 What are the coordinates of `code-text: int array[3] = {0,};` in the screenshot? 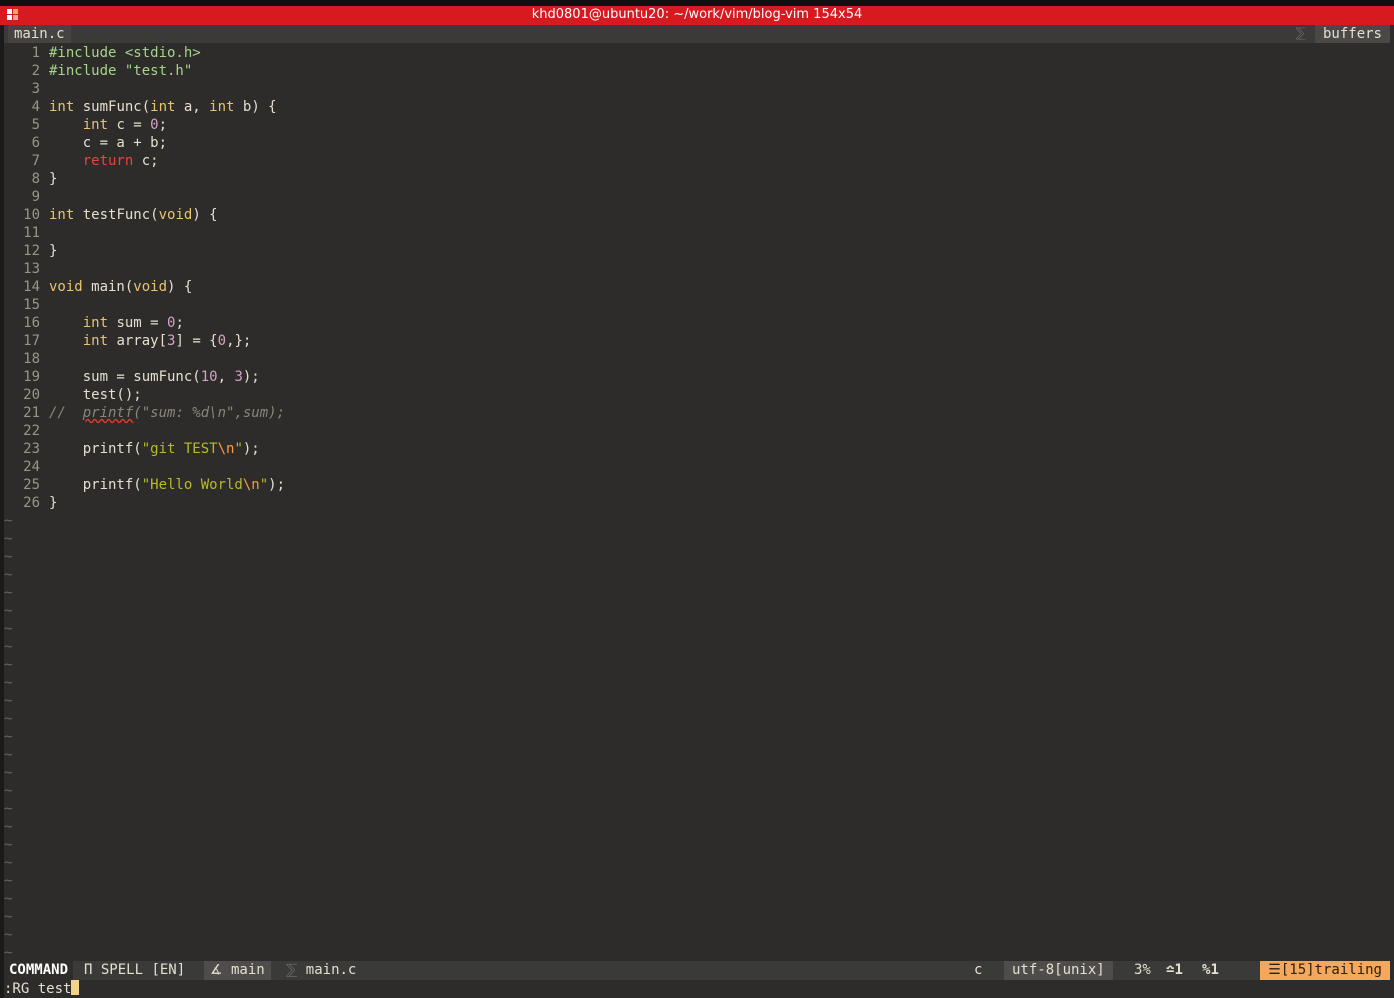 It's located at (150, 341).